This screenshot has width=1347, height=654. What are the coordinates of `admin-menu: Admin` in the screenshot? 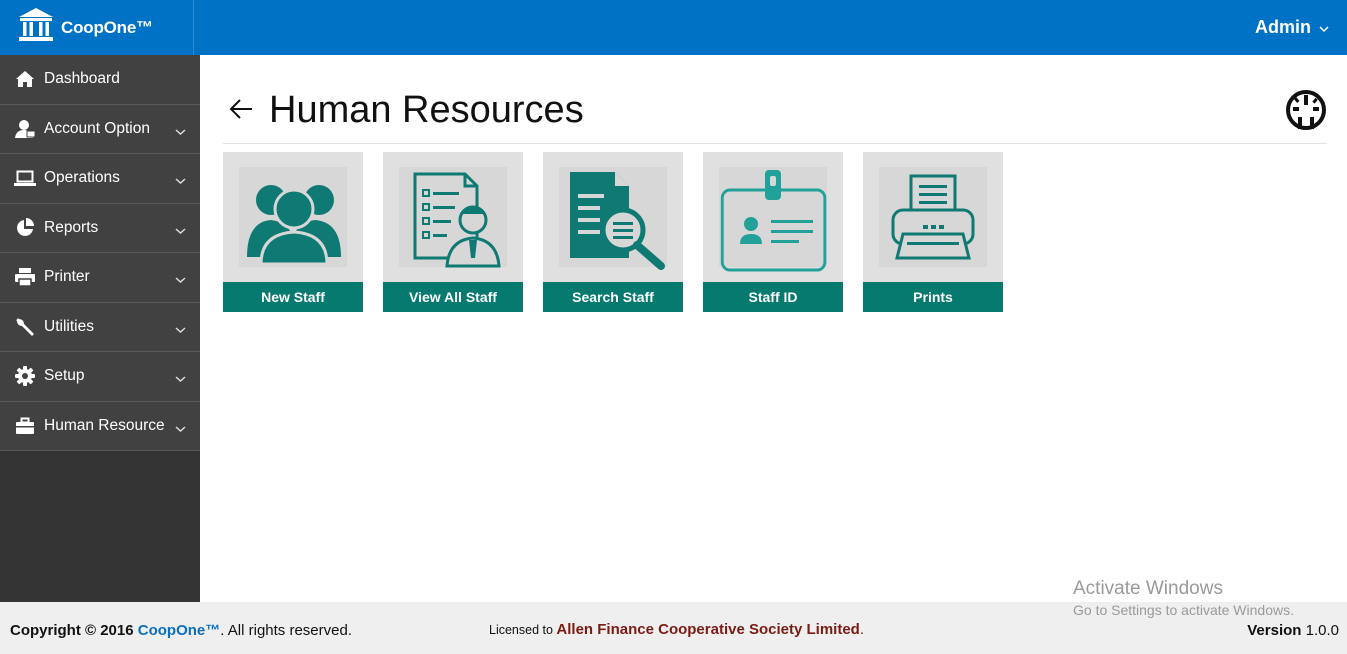 It's located at (1292, 27).